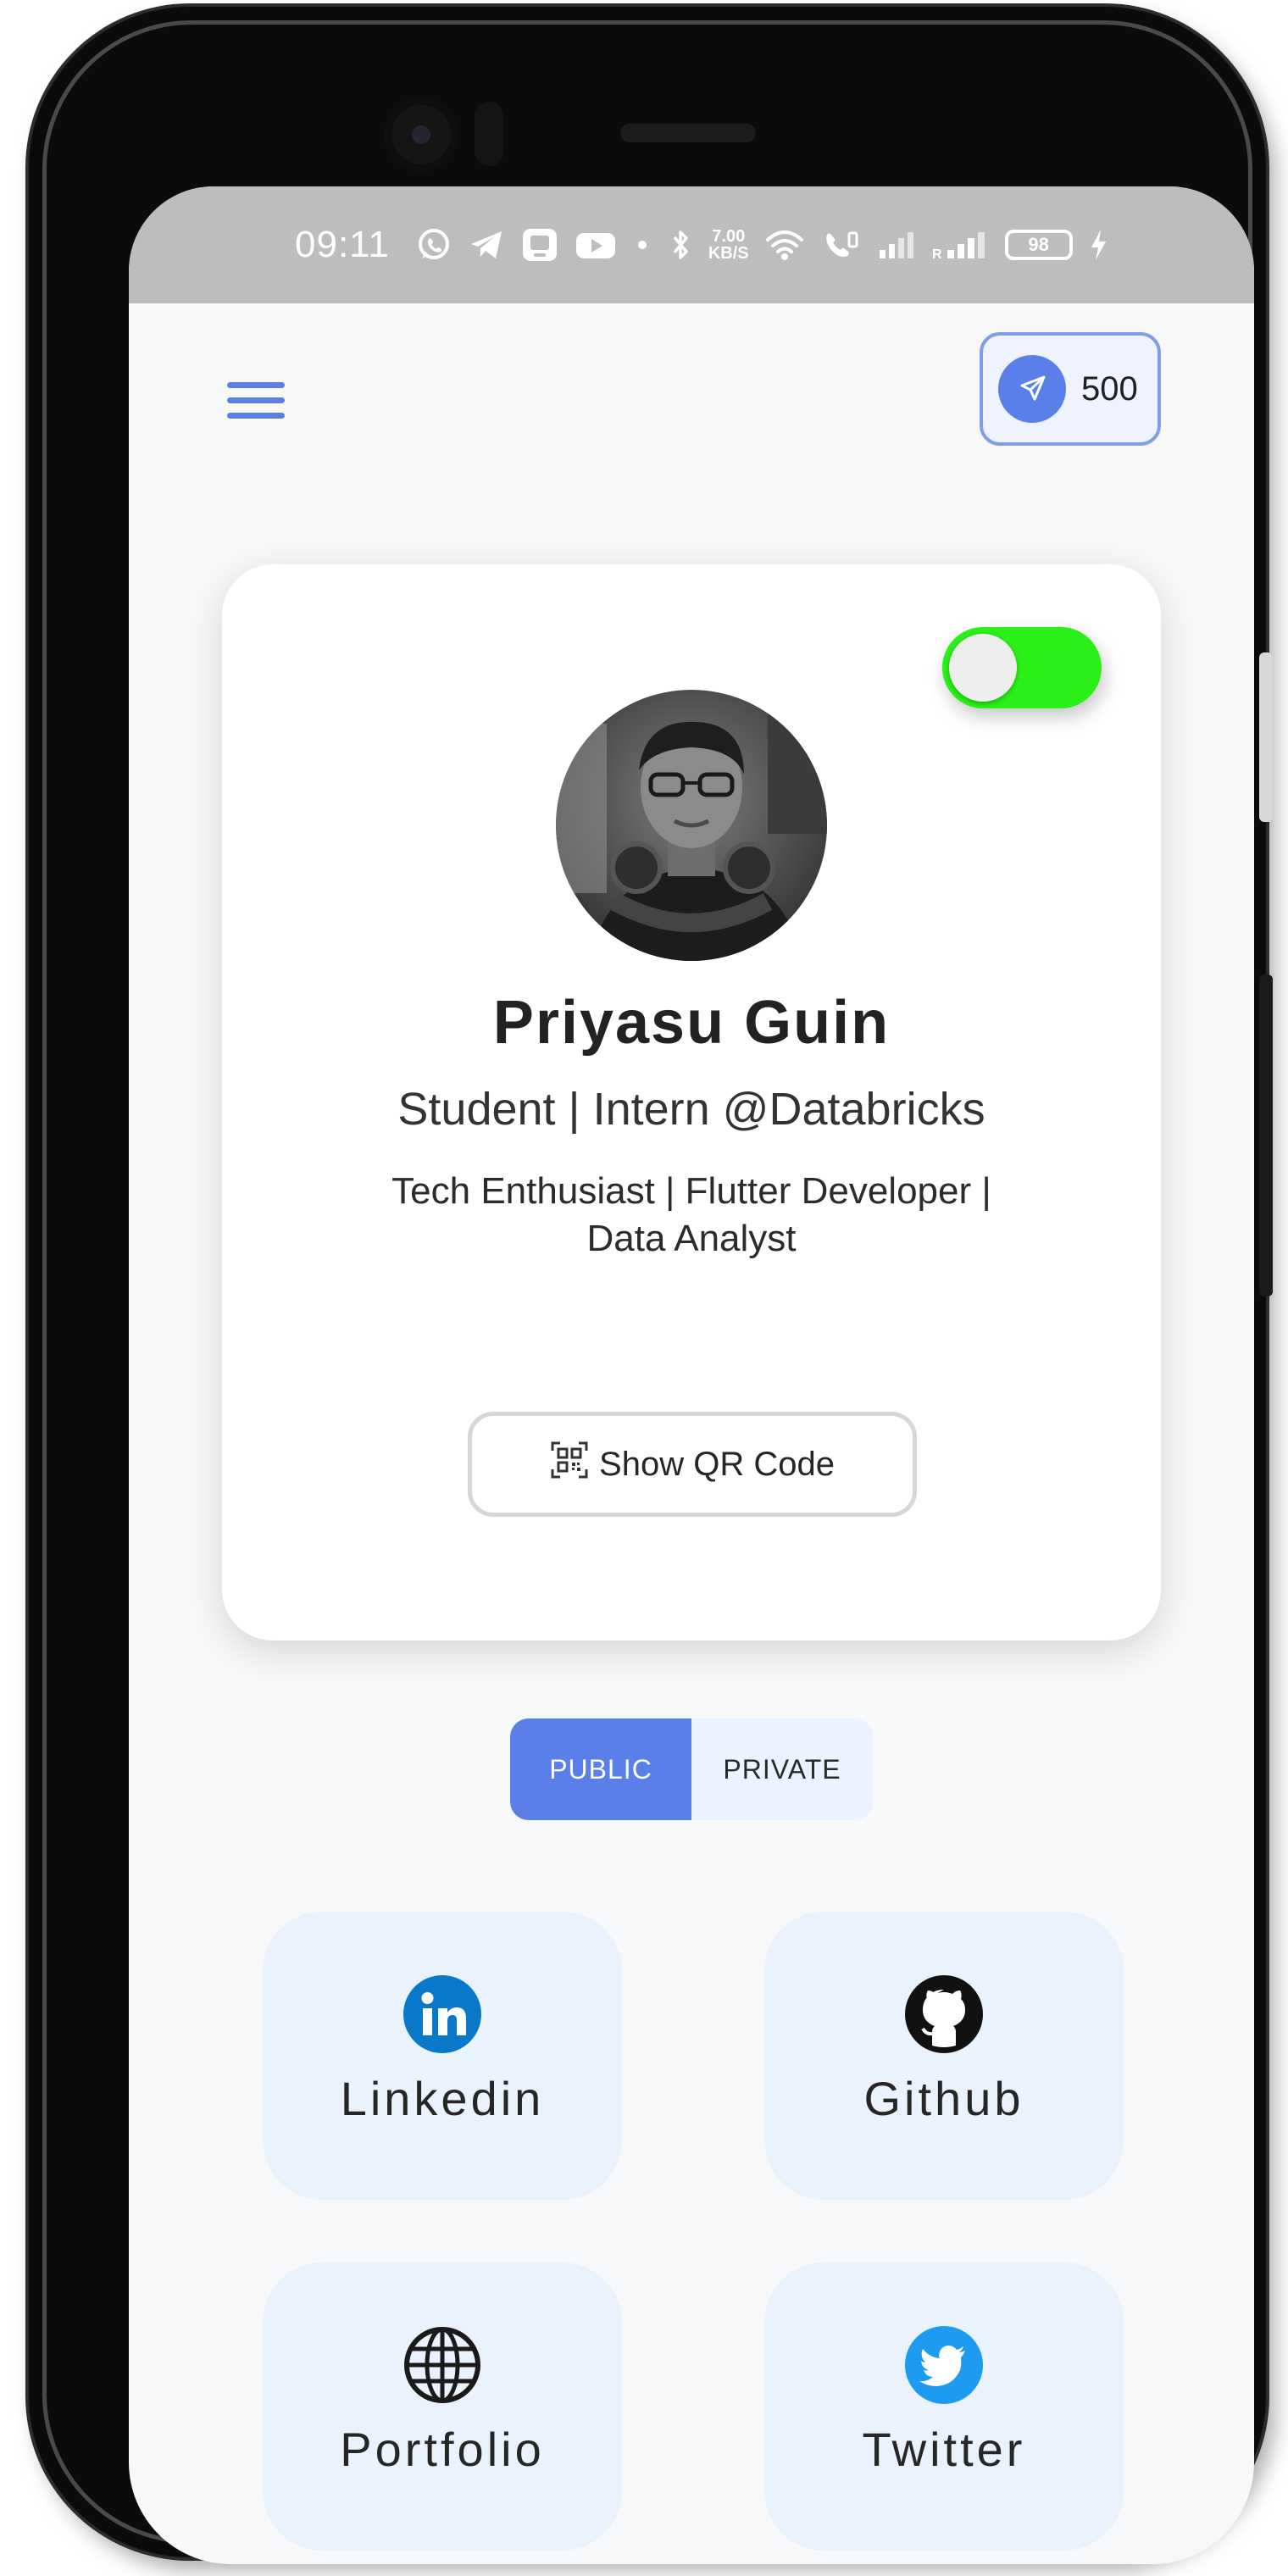  Describe the element at coordinates (937, 254) in the screenshot. I see `svg-text: R` at that location.